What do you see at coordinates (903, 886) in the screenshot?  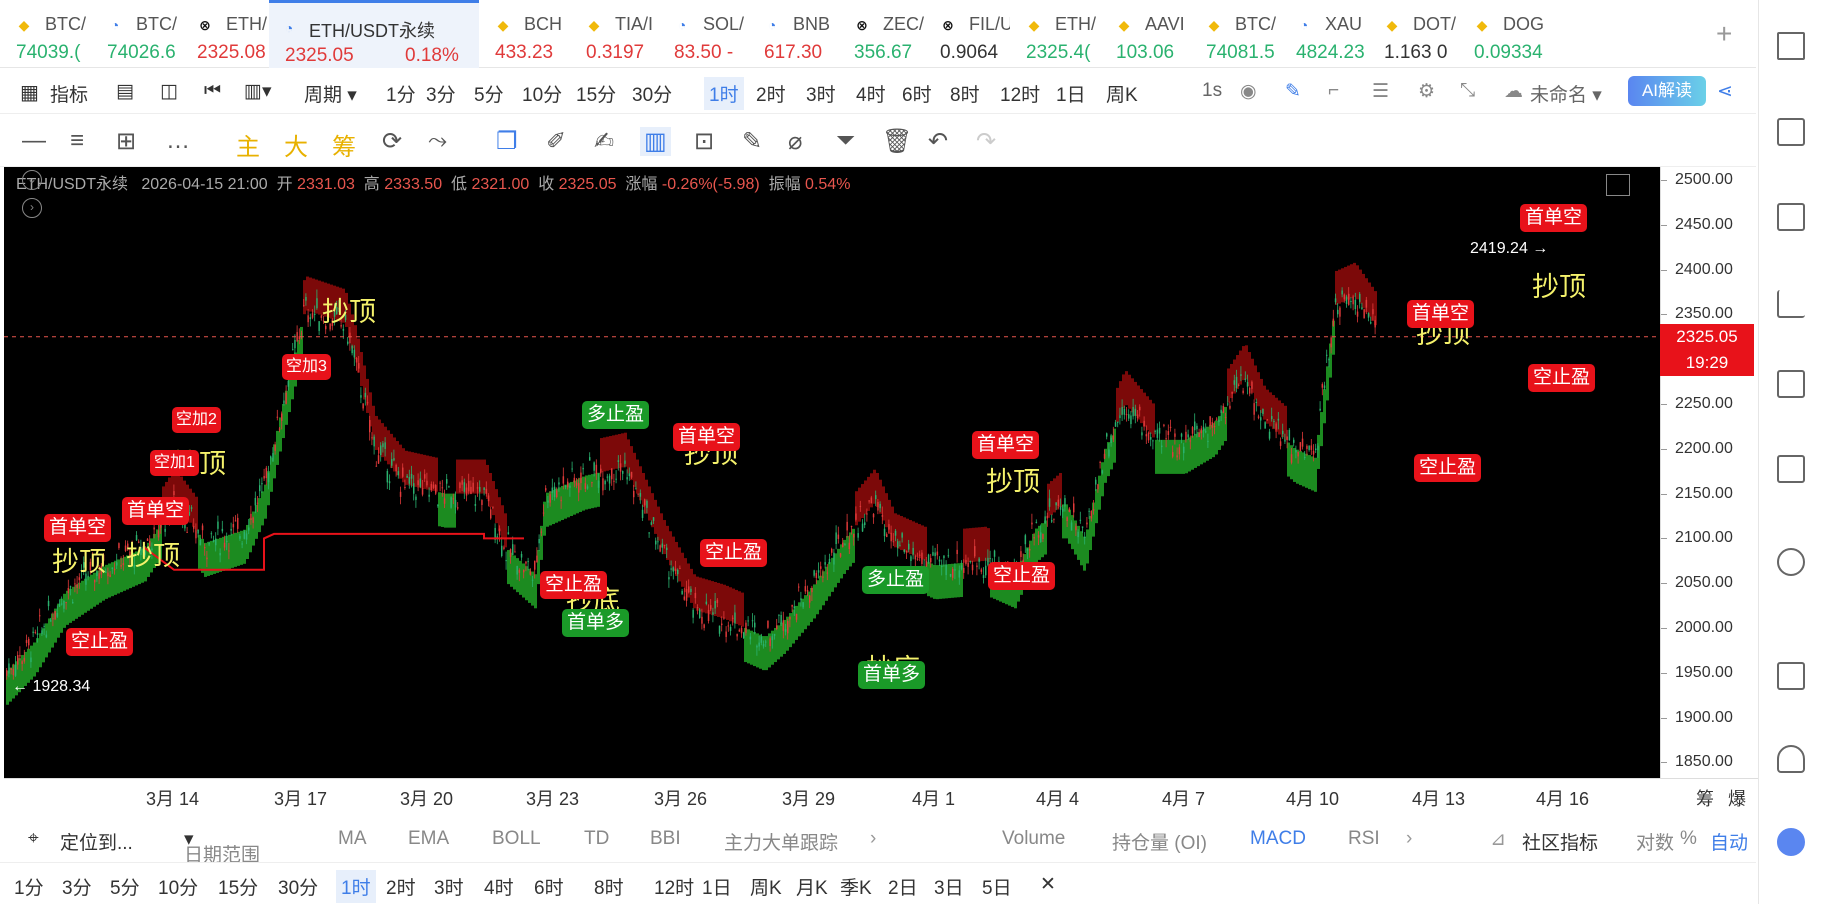 I see `bottom-timeframe-17: 2日` at bounding box center [903, 886].